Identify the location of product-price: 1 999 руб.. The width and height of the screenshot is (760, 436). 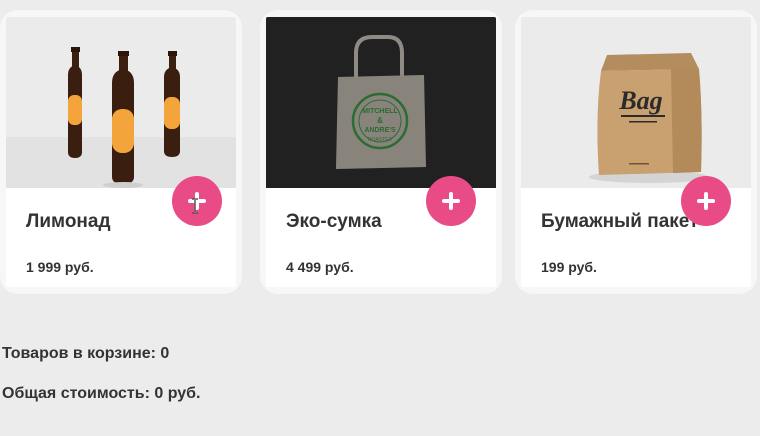
(60, 267).